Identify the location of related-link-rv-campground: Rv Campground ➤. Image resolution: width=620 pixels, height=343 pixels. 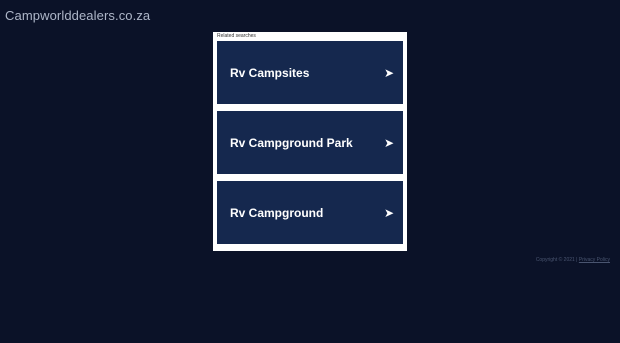
(310, 212).